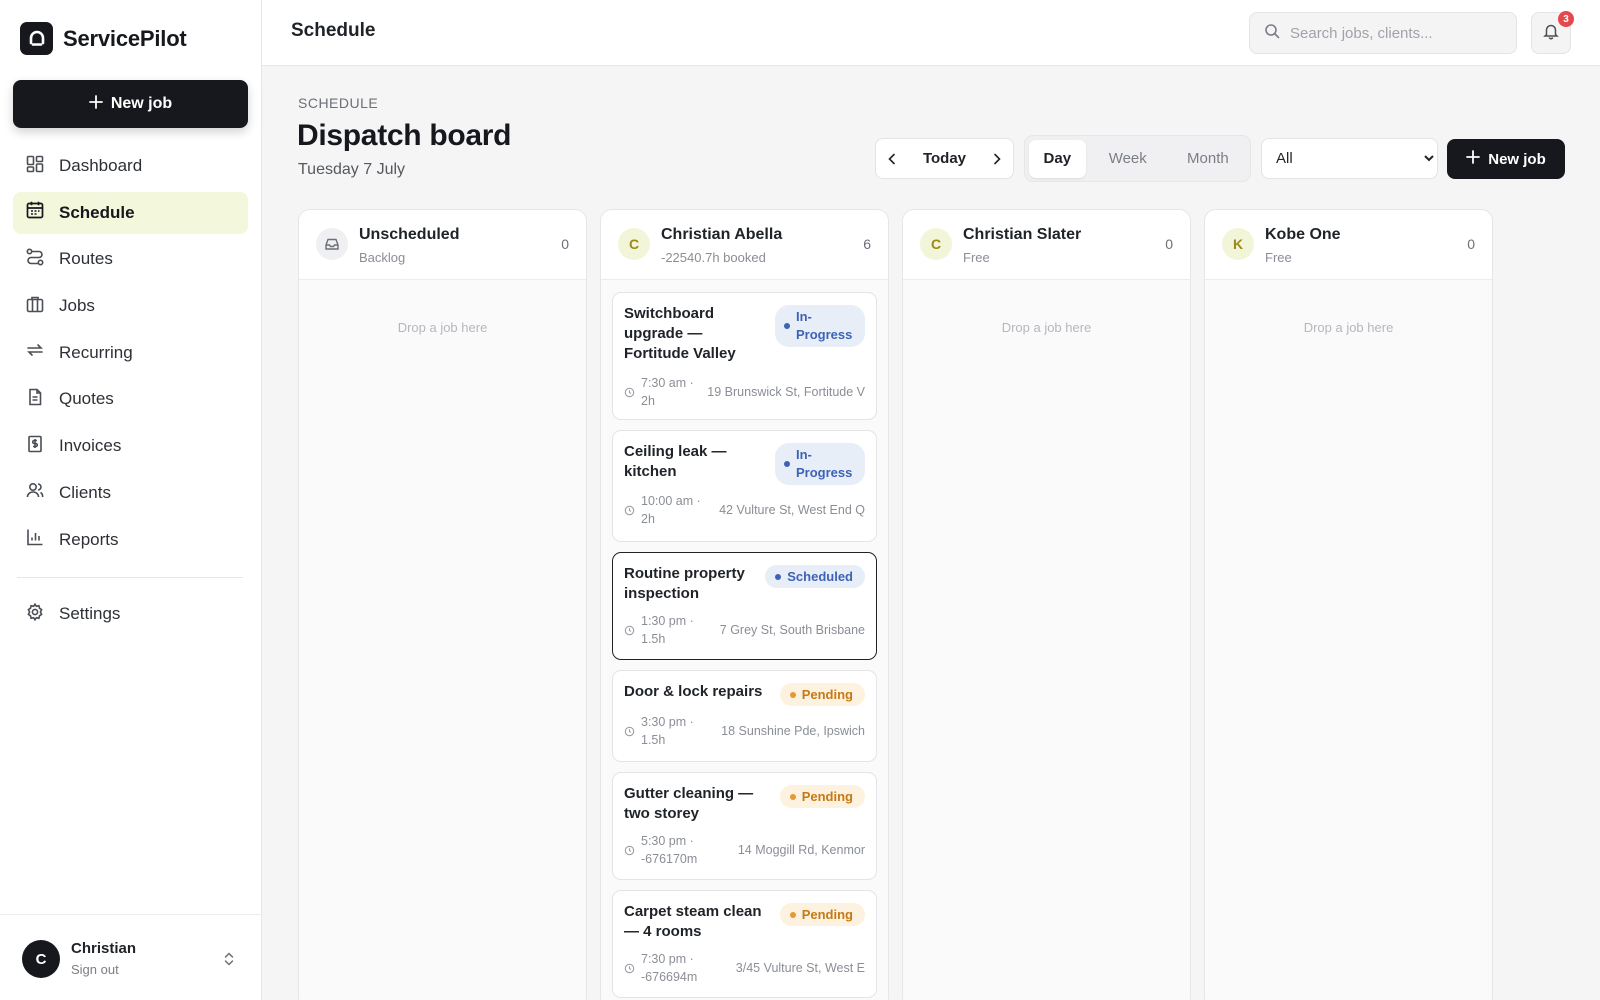  What do you see at coordinates (892, 159) in the screenshot?
I see `chevron-left-icon` at bounding box center [892, 159].